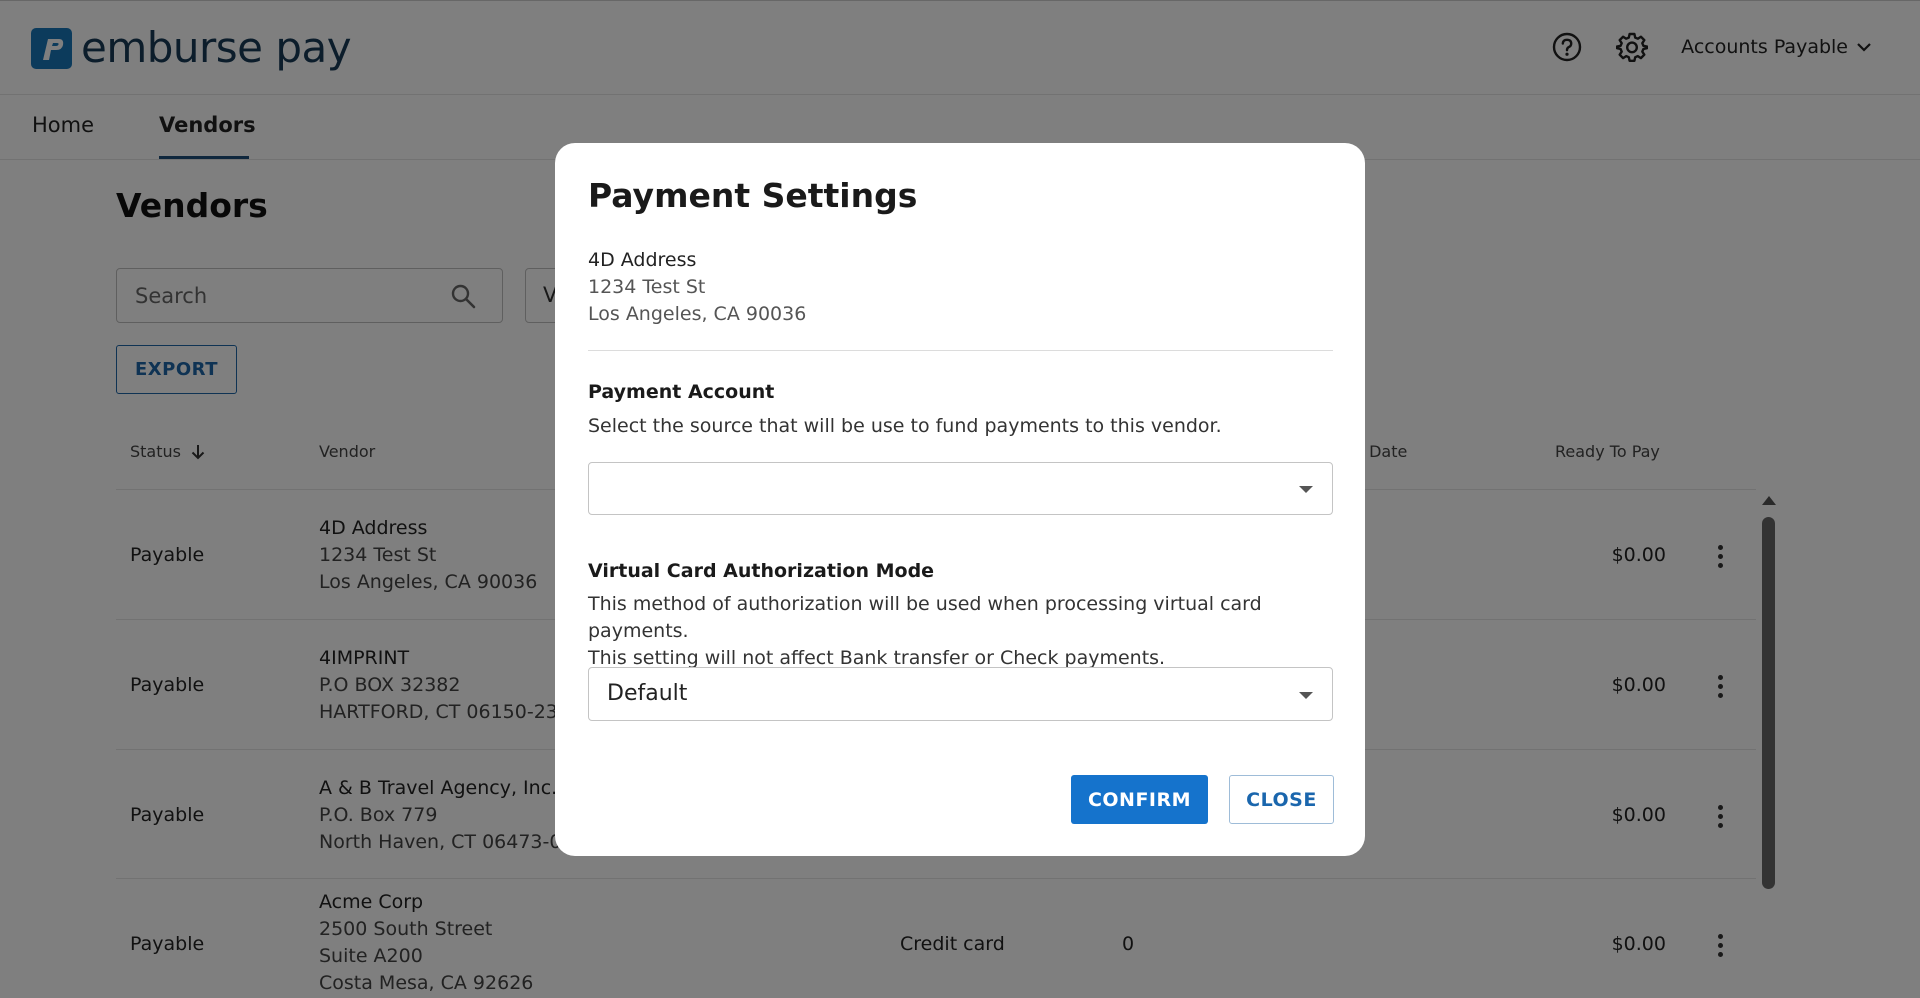 Image resolution: width=1920 pixels, height=998 pixels. What do you see at coordinates (647, 287) in the screenshot?
I see `vendor-address-line: 1234 Test St` at bounding box center [647, 287].